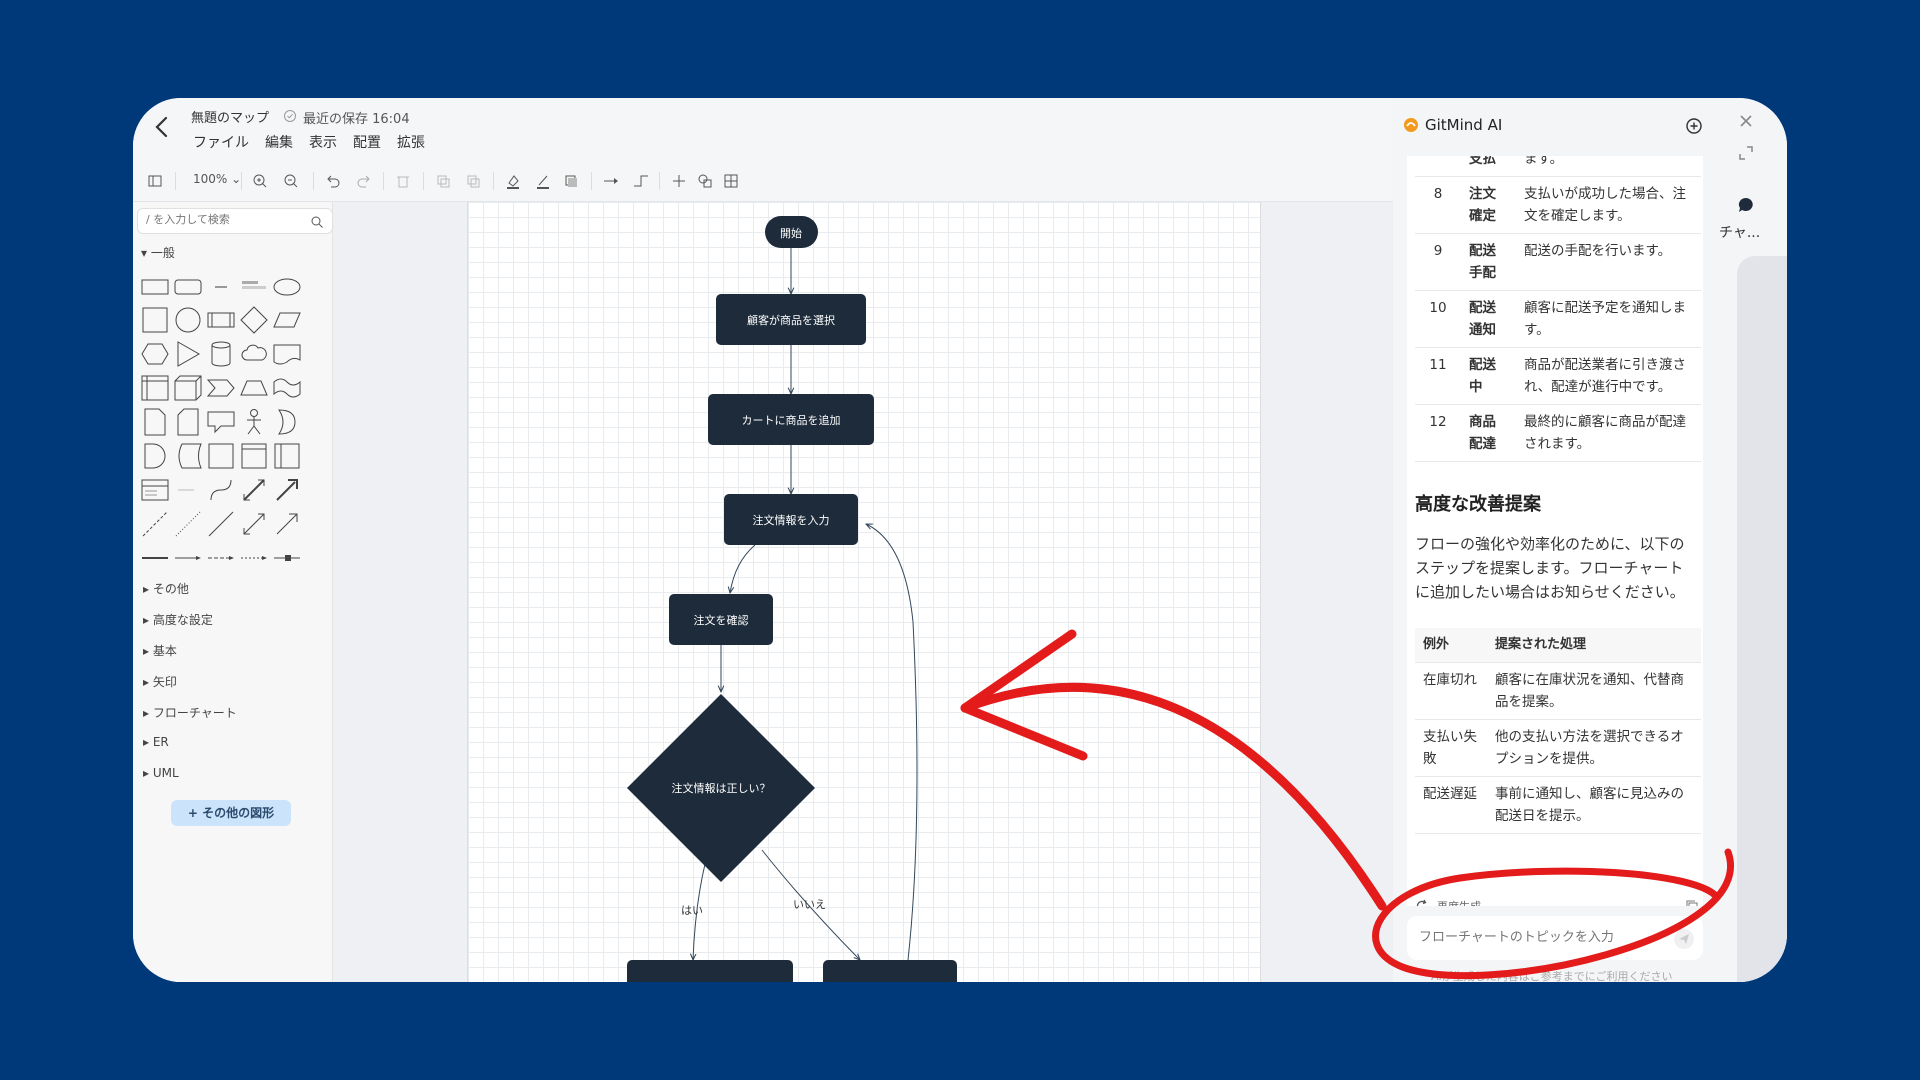 The height and width of the screenshot is (1080, 1920). What do you see at coordinates (791, 232) in the screenshot?
I see `flow-node-start: 開始` at bounding box center [791, 232].